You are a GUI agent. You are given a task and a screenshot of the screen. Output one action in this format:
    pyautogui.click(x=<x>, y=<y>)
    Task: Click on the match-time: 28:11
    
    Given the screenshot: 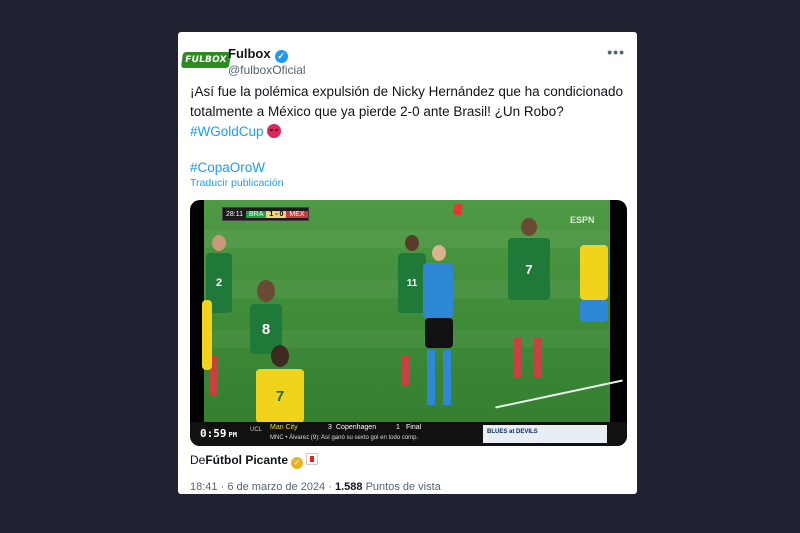 What is the action you would take?
    pyautogui.click(x=234, y=214)
    